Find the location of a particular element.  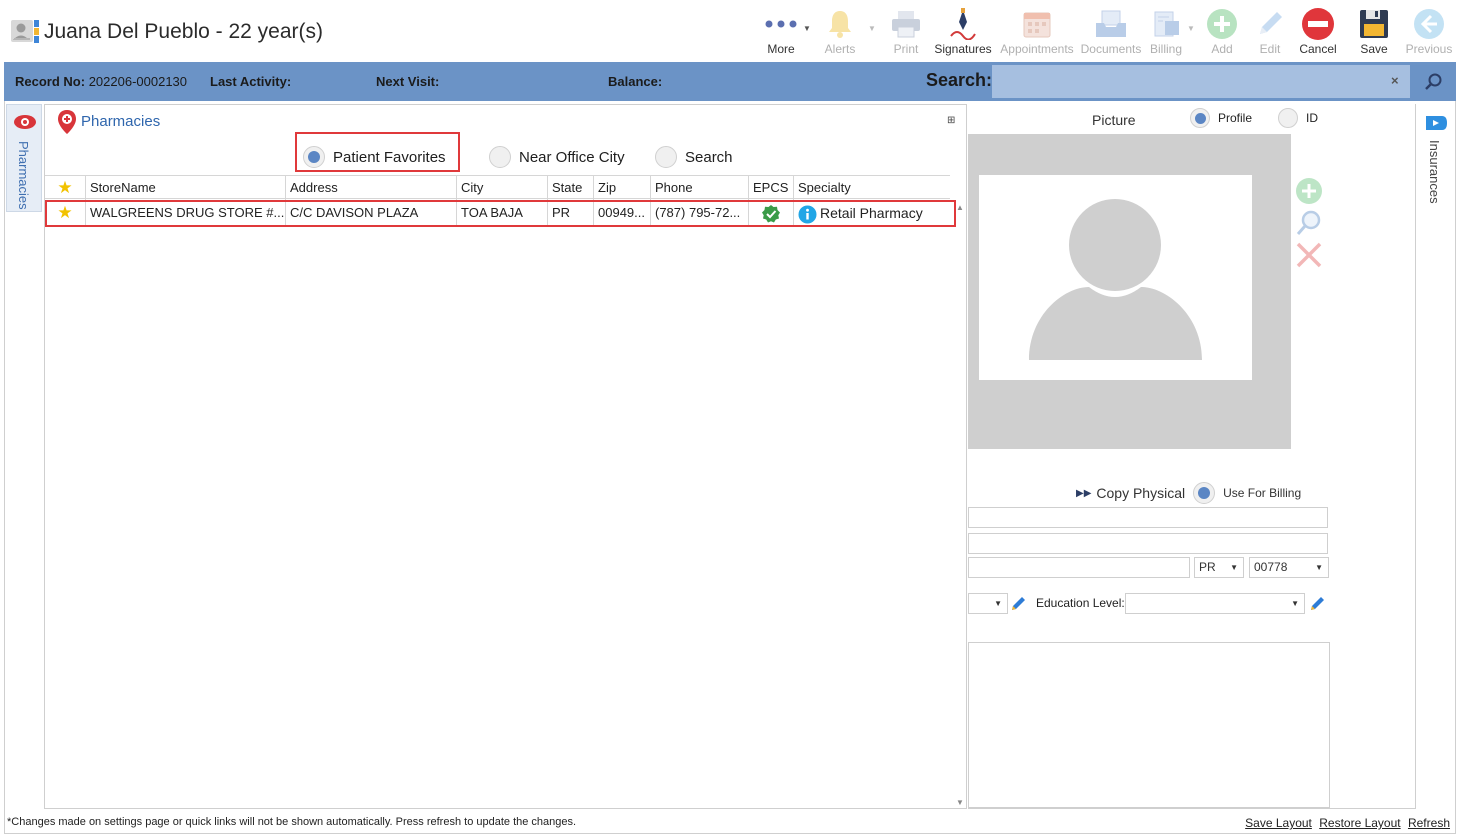

column-city: City is located at coordinates (501, 188).